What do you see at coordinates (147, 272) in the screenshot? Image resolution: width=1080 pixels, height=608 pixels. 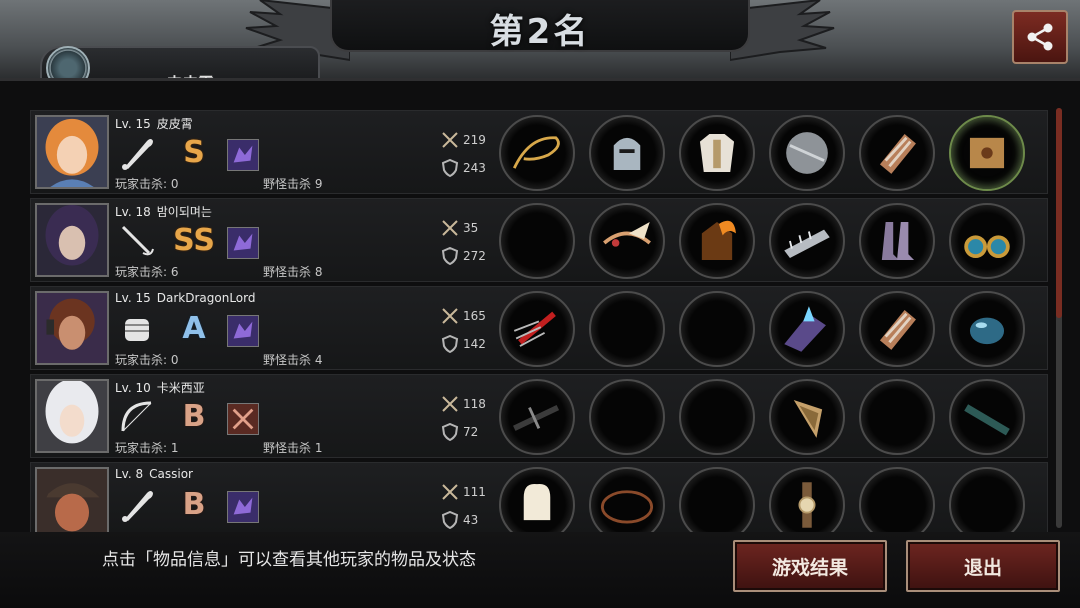 I see `player-kills: 玩家击杀: 6` at bounding box center [147, 272].